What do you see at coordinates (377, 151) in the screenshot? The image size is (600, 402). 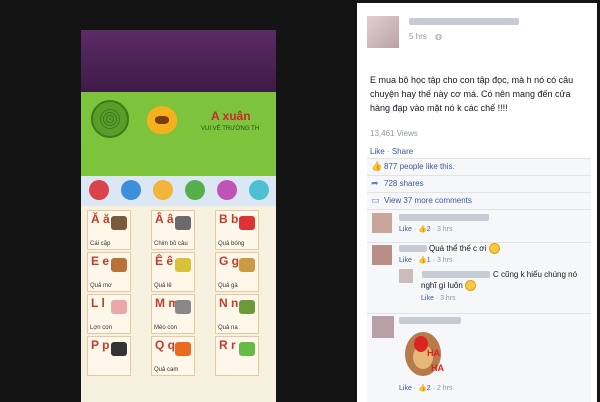 I see `like-link: Like` at bounding box center [377, 151].